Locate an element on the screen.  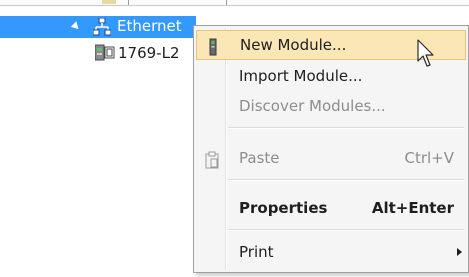
menu-item-label: Paste is located at coordinates (259, 158).